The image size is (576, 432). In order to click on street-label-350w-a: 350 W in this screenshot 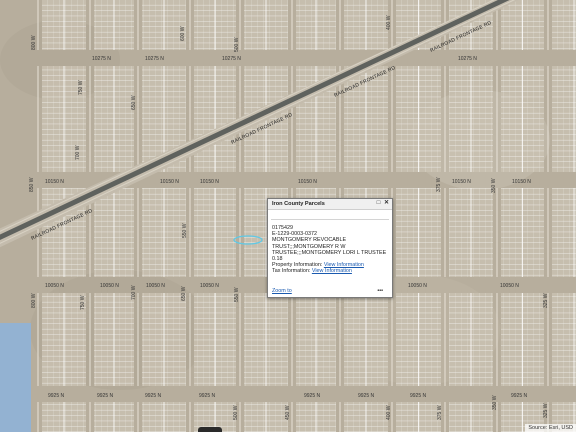, I will do `click(494, 185)`.